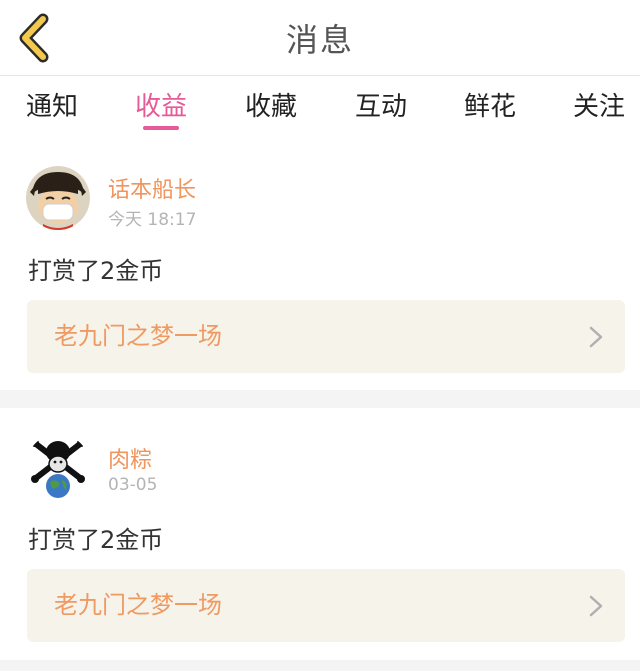 The width and height of the screenshot is (640, 671). Describe the element at coordinates (133, 485) in the screenshot. I see `timestamp: 03-05` at that location.